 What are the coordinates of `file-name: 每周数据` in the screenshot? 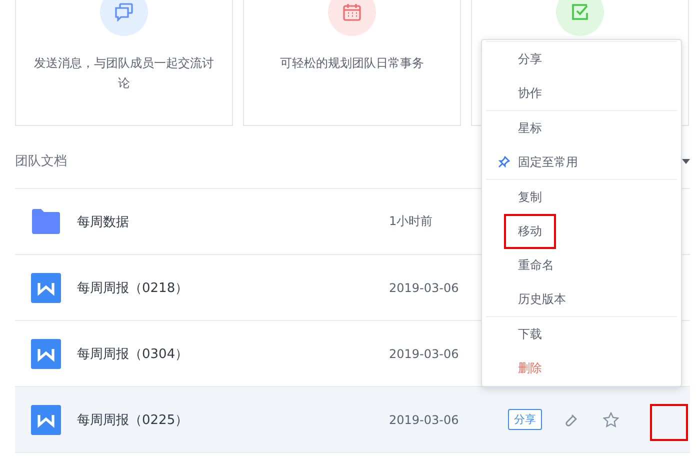 It's located at (233, 221).